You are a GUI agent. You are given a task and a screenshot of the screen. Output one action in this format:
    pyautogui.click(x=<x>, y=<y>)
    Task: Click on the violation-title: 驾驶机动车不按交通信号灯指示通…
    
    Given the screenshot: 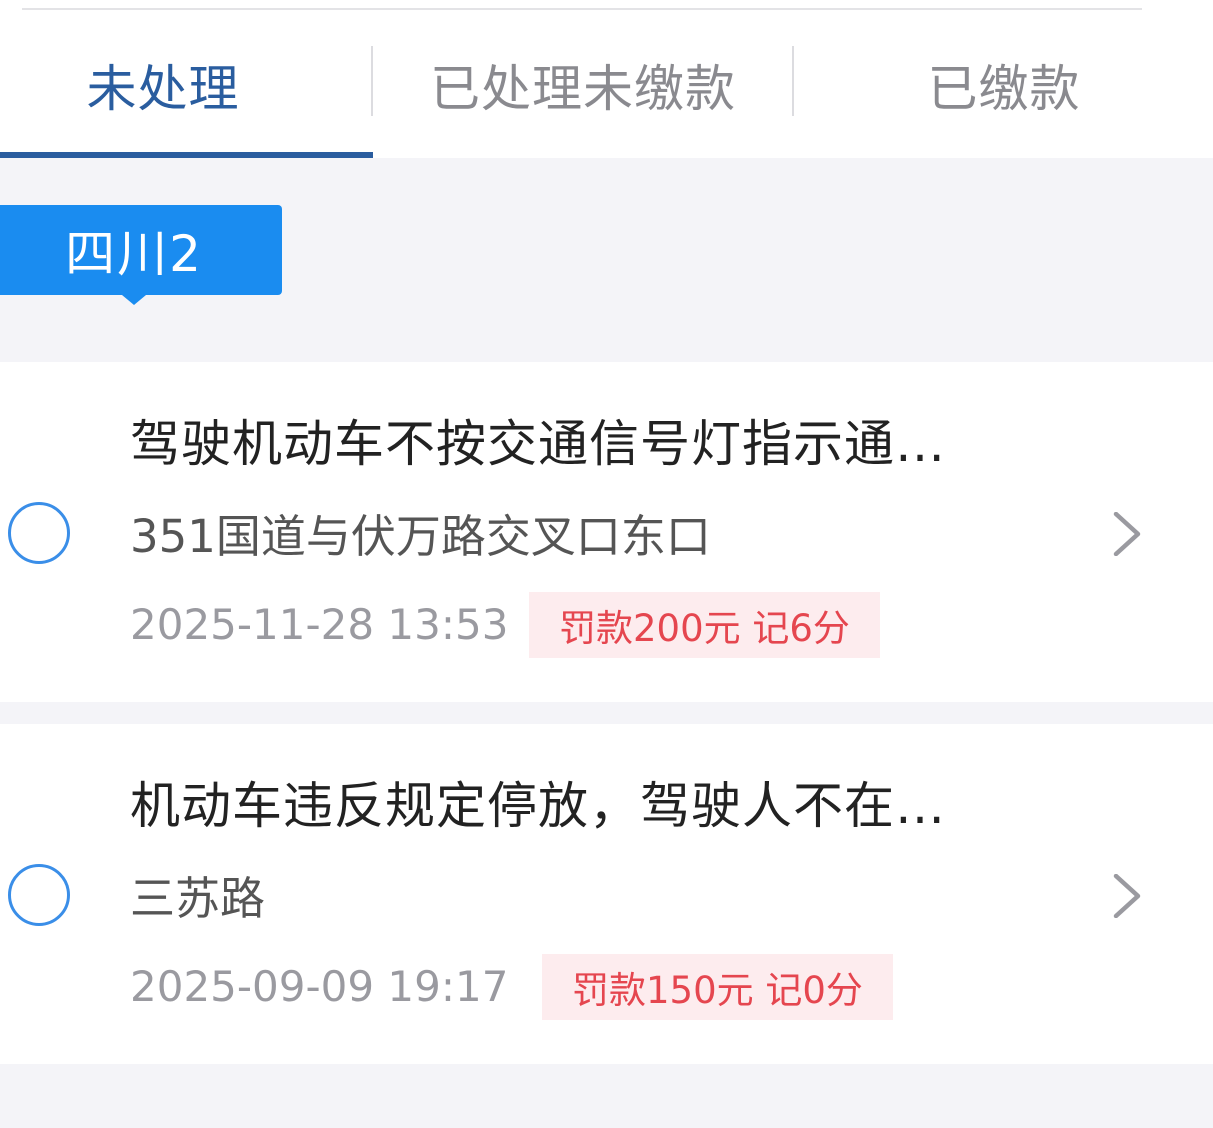 What is the action you would take?
    pyautogui.click(x=538, y=444)
    